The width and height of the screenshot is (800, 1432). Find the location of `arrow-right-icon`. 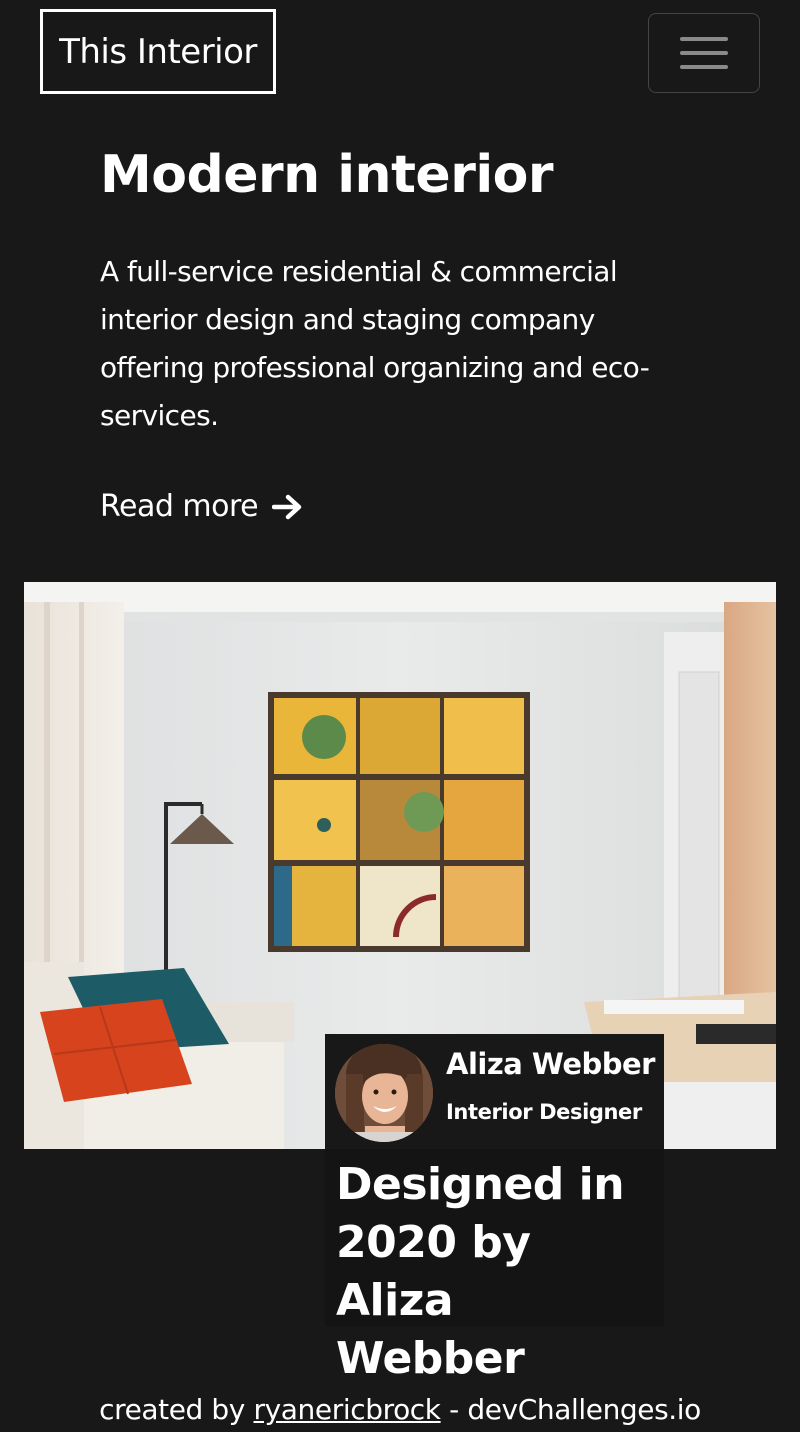

arrow-right-icon is located at coordinates (287, 507).